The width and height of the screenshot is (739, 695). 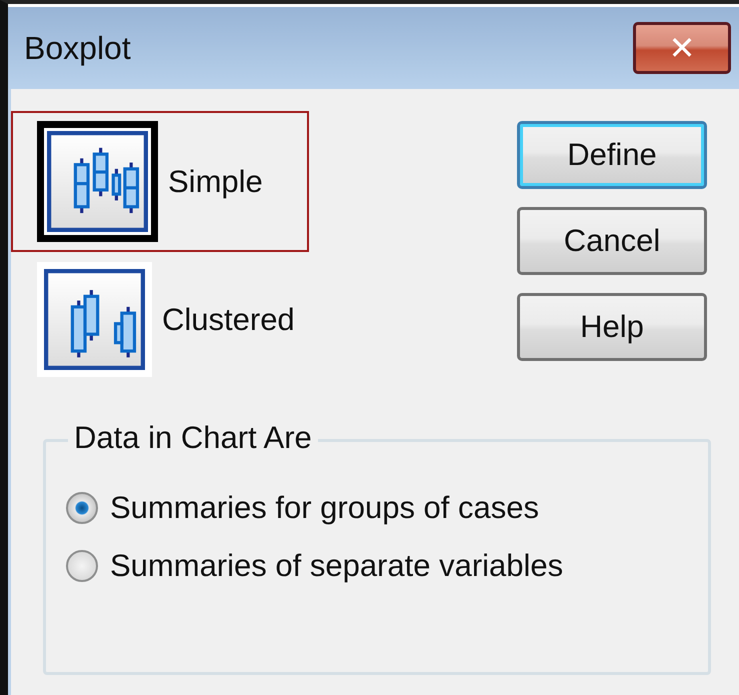 I want to click on chart-type-item: Clustered, so click(x=160, y=319).